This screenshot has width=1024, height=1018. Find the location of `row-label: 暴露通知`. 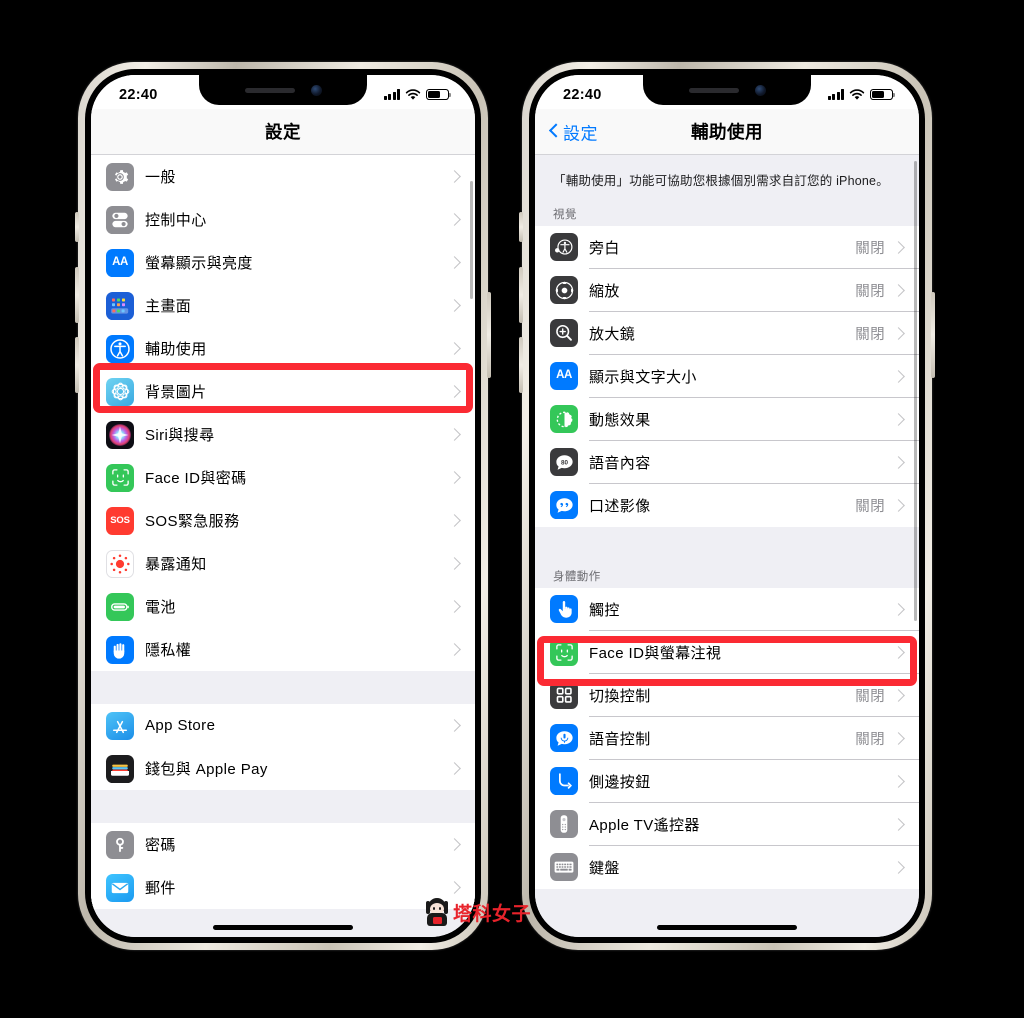

row-label: 暴露通知 is located at coordinates (176, 564).